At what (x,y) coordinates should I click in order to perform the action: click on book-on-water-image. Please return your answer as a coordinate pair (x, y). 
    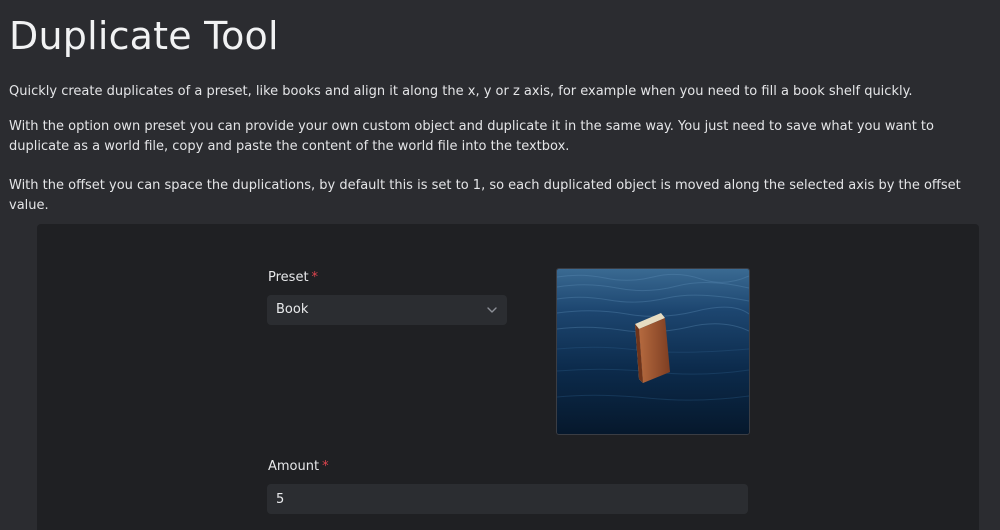
    Looking at the image, I should click on (653, 351).